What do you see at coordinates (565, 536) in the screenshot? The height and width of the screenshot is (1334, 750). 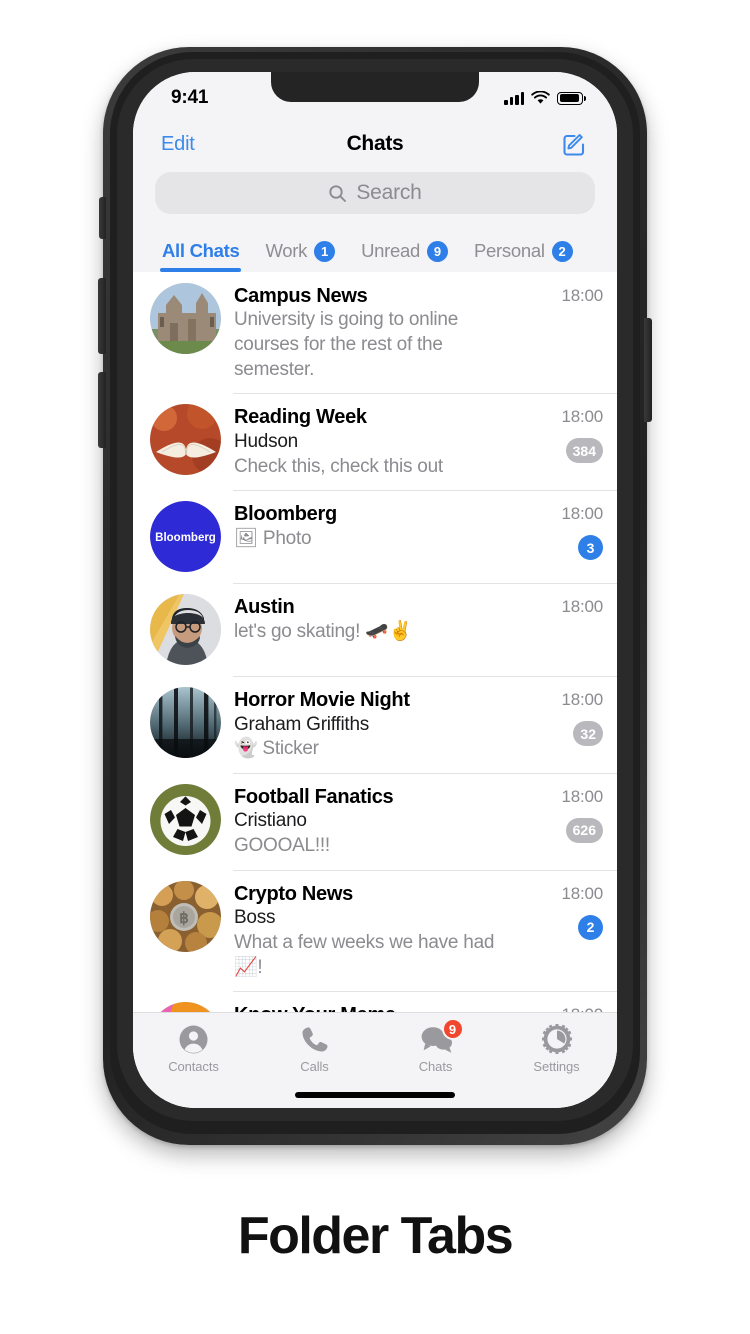 I see `chat-meta: 18:00 3` at bounding box center [565, 536].